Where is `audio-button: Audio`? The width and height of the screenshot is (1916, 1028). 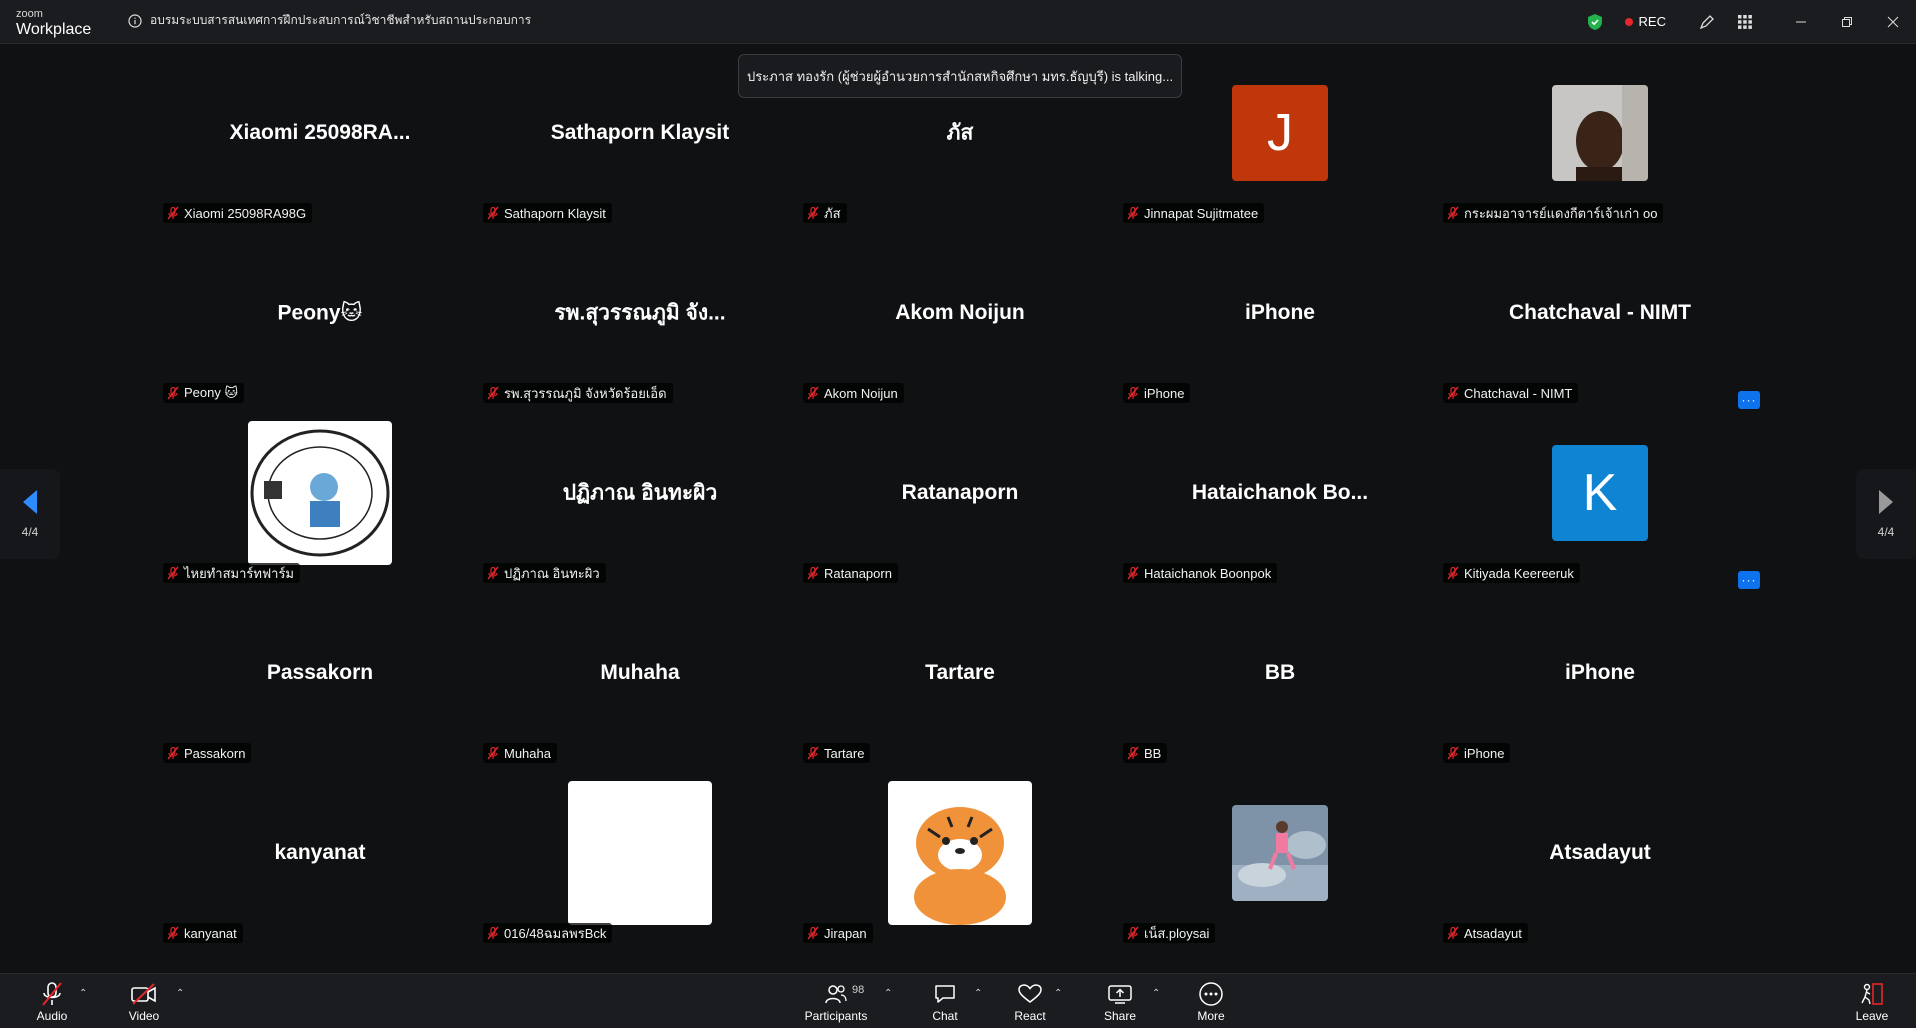
audio-button: Audio is located at coordinates (52, 1001).